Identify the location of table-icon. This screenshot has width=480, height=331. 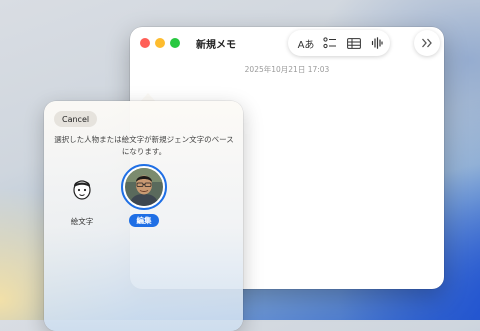
(354, 43).